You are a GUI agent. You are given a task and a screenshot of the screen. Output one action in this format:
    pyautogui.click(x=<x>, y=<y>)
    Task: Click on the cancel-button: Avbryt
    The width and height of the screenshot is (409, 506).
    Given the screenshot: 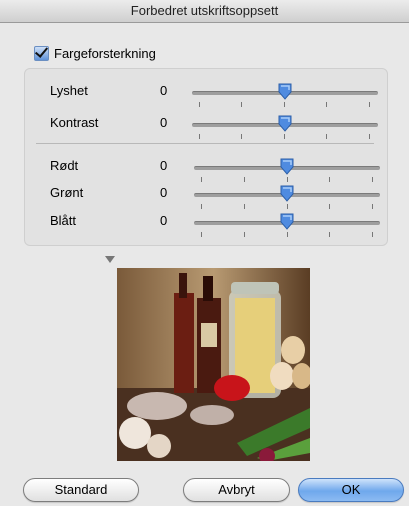 What is the action you would take?
    pyautogui.click(x=236, y=490)
    